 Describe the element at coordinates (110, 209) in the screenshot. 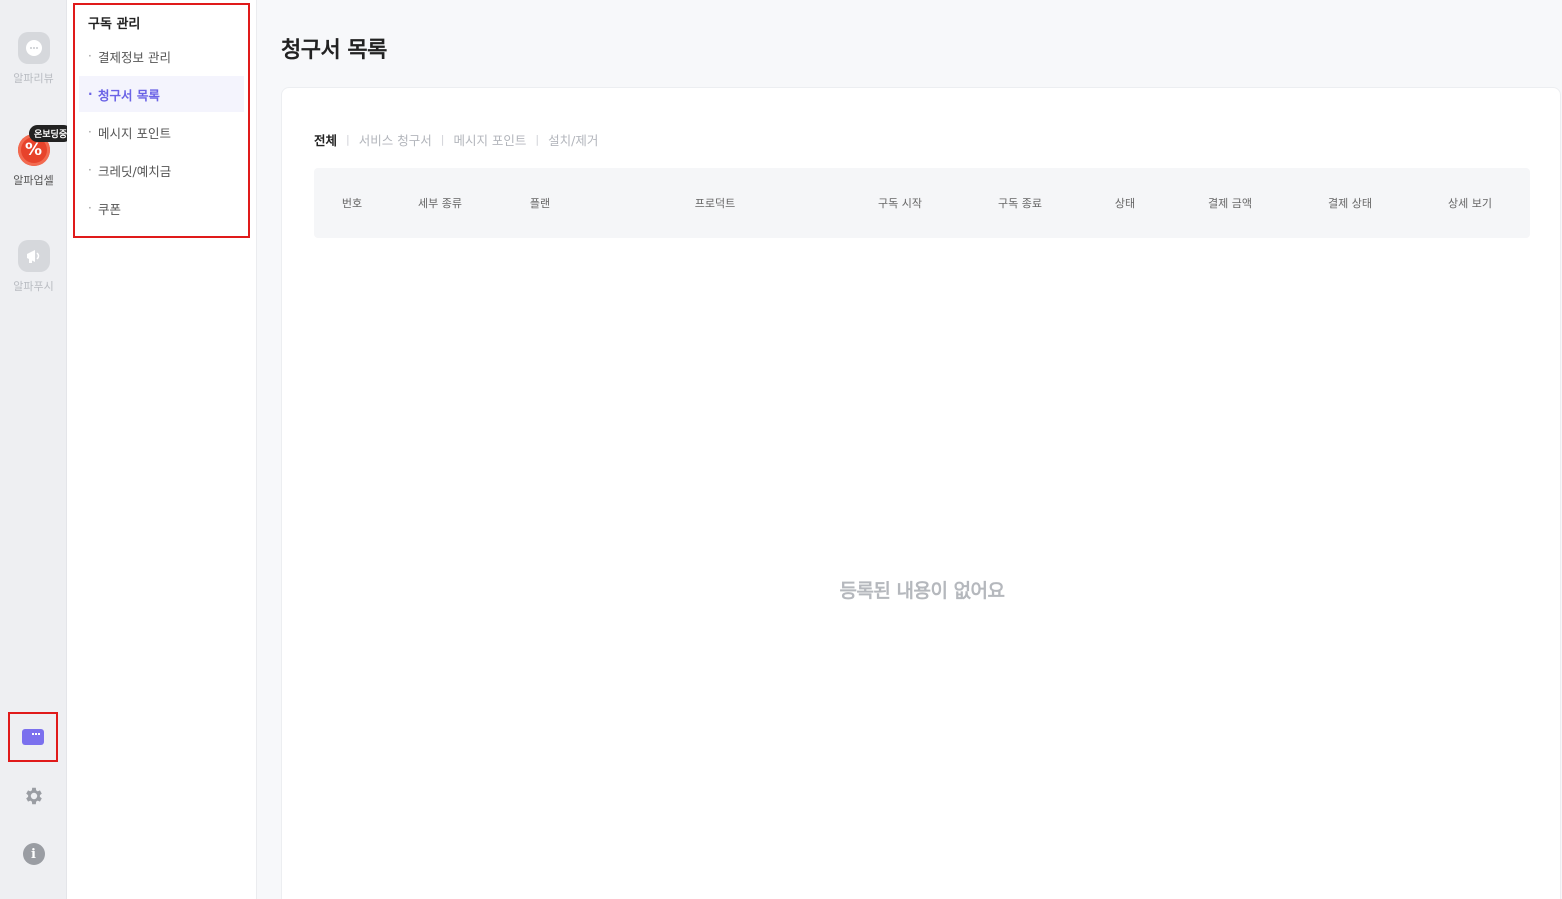

I see `submenu-item-label: 쿠폰` at that location.